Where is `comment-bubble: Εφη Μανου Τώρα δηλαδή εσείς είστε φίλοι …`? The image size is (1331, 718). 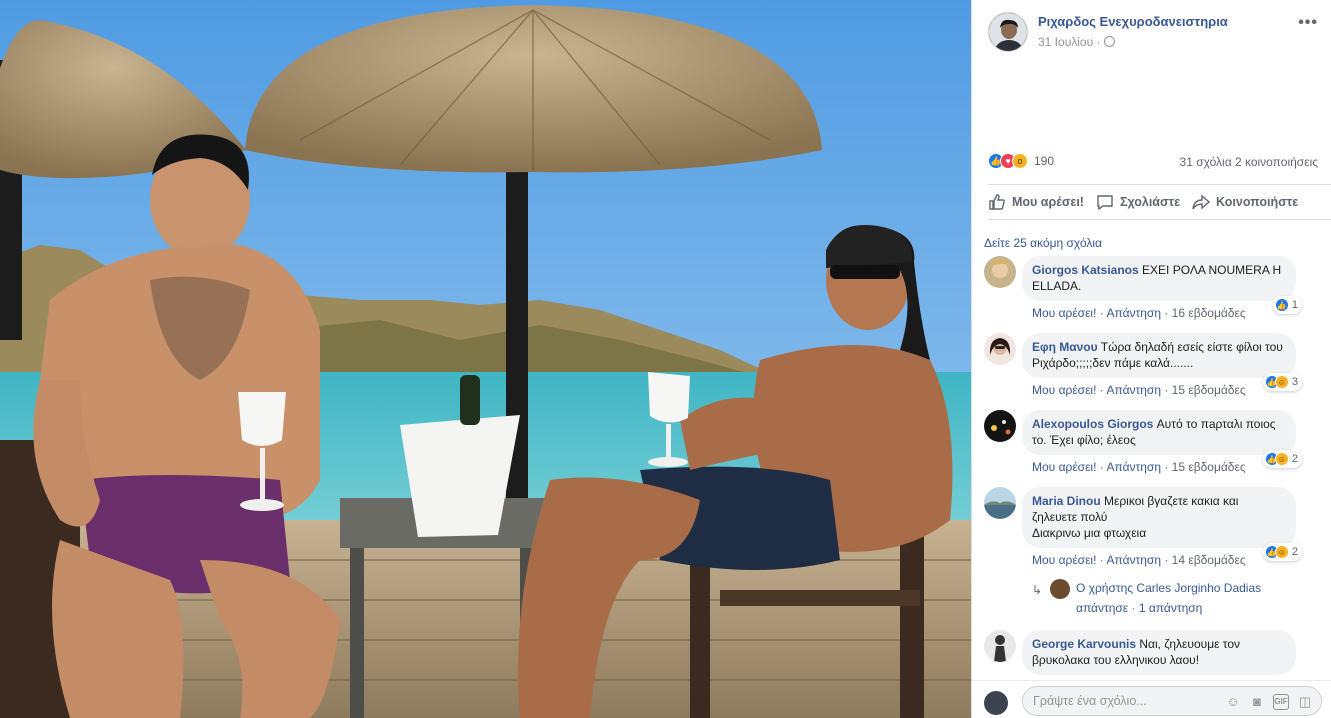
comment-bubble: Εφη Μανου Τώρα δηλαδή εσείς είστε φίλοι … is located at coordinates (1159, 355).